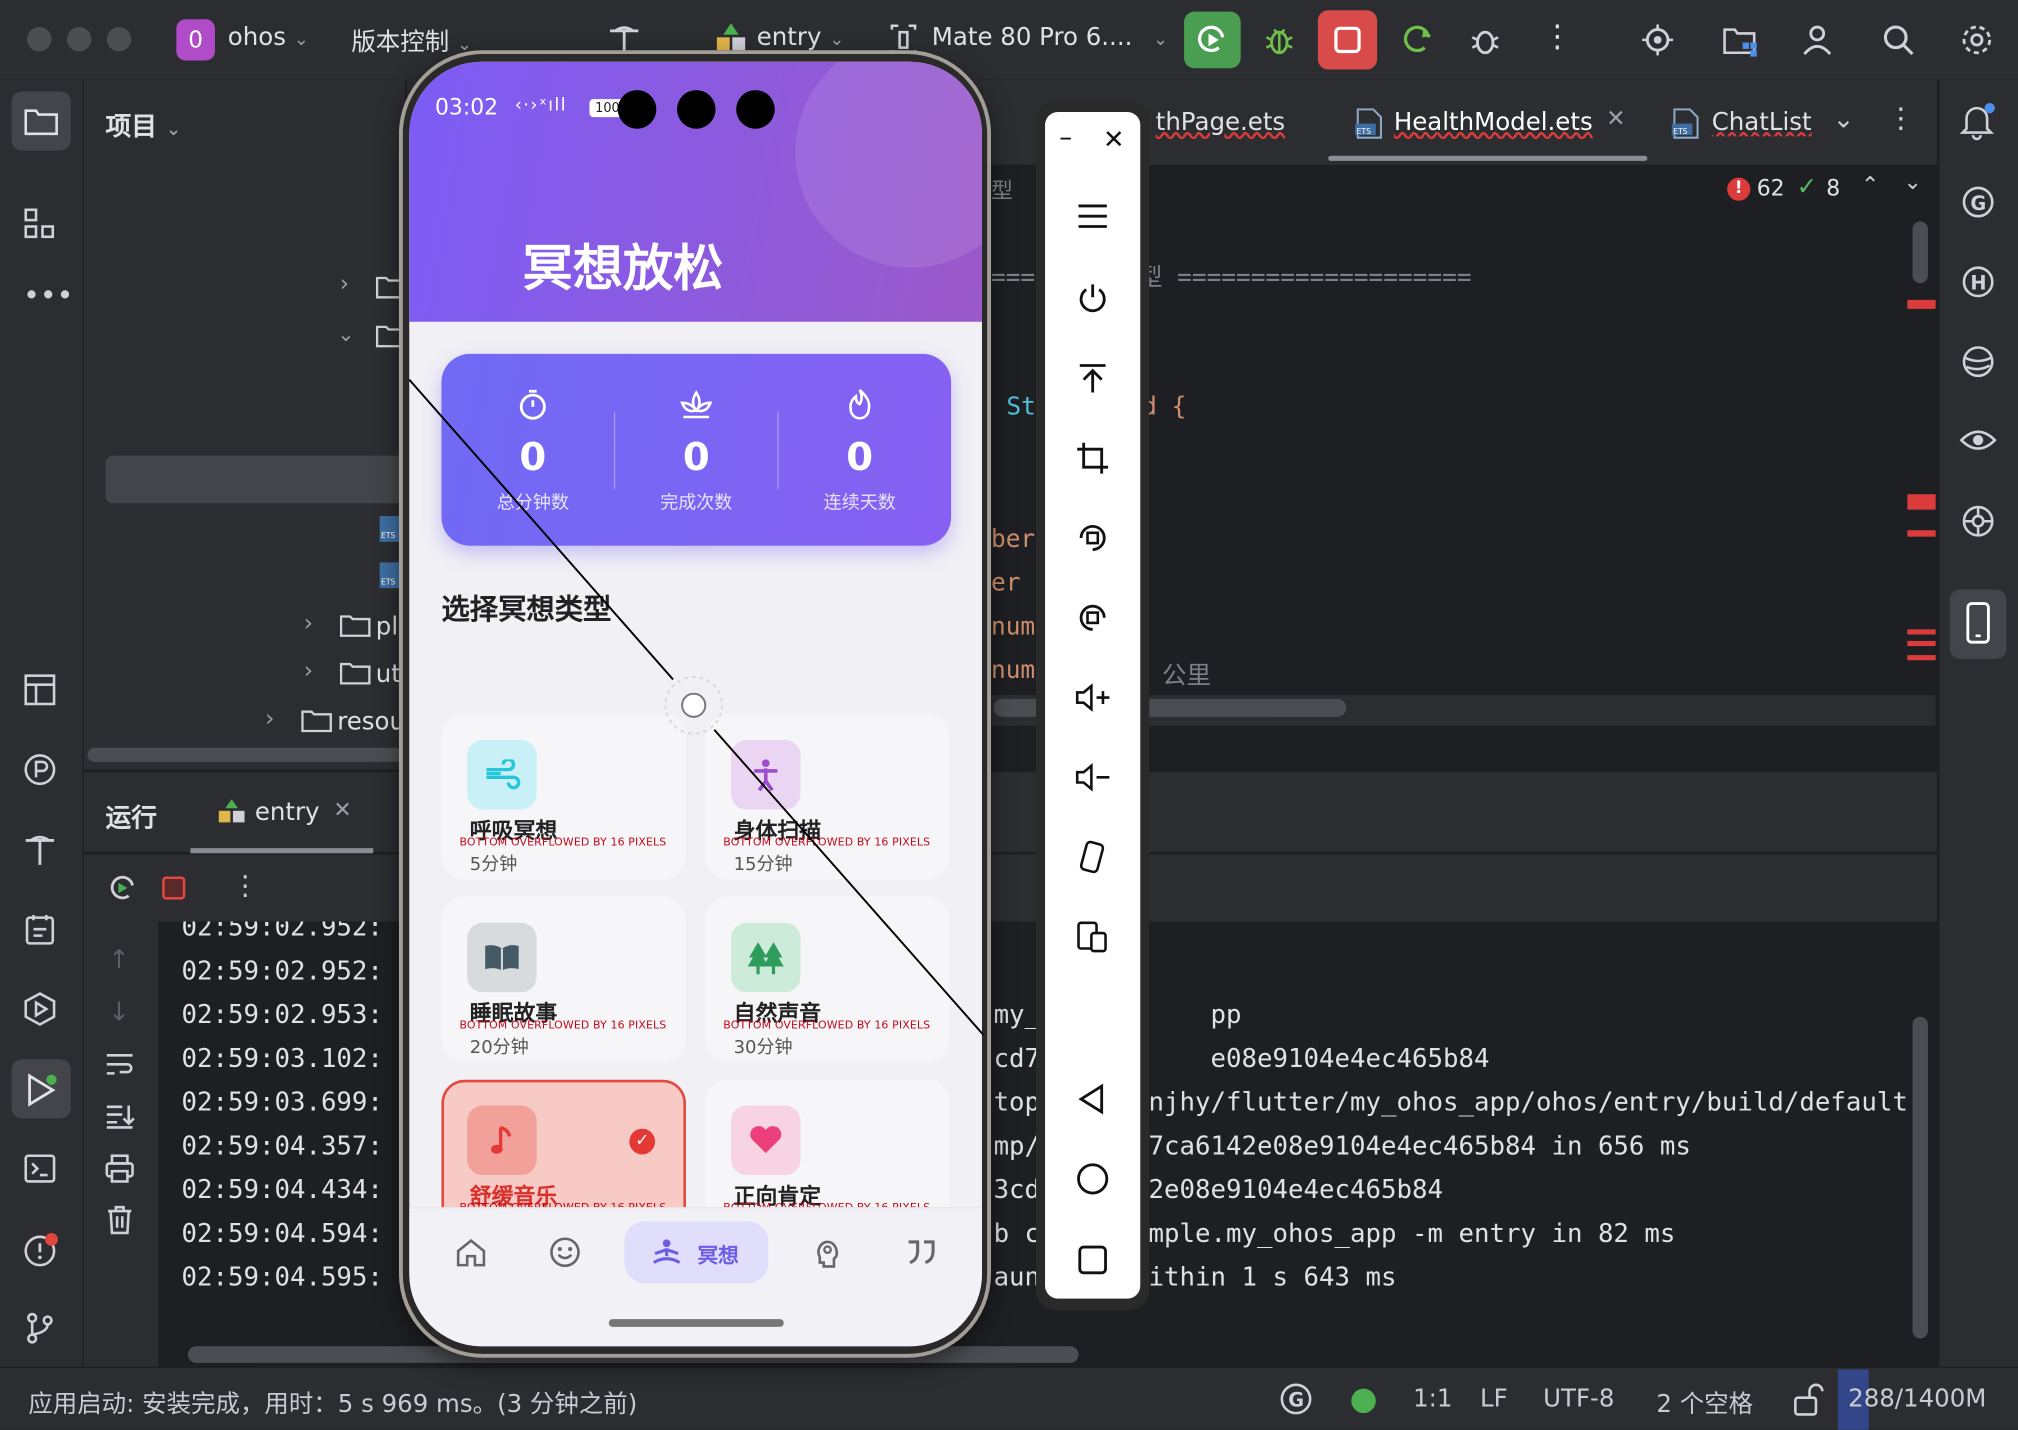 The height and width of the screenshot is (1430, 2018). What do you see at coordinates (696, 707) in the screenshot?
I see `touch-trace-overlay` at bounding box center [696, 707].